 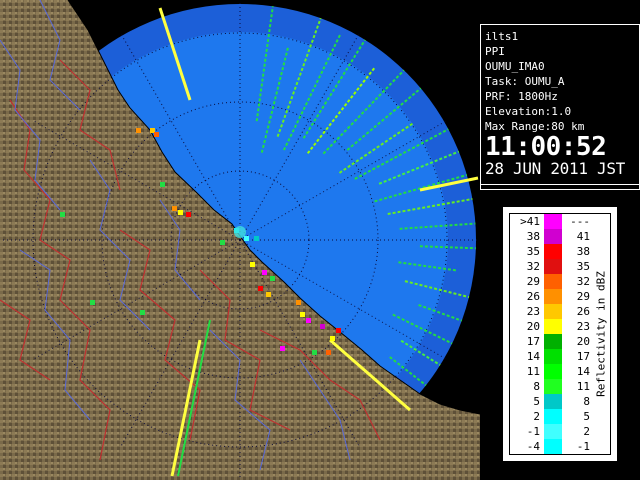 What do you see at coordinates (583, 266) in the screenshot?
I see `legend-high-value: 35` at bounding box center [583, 266].